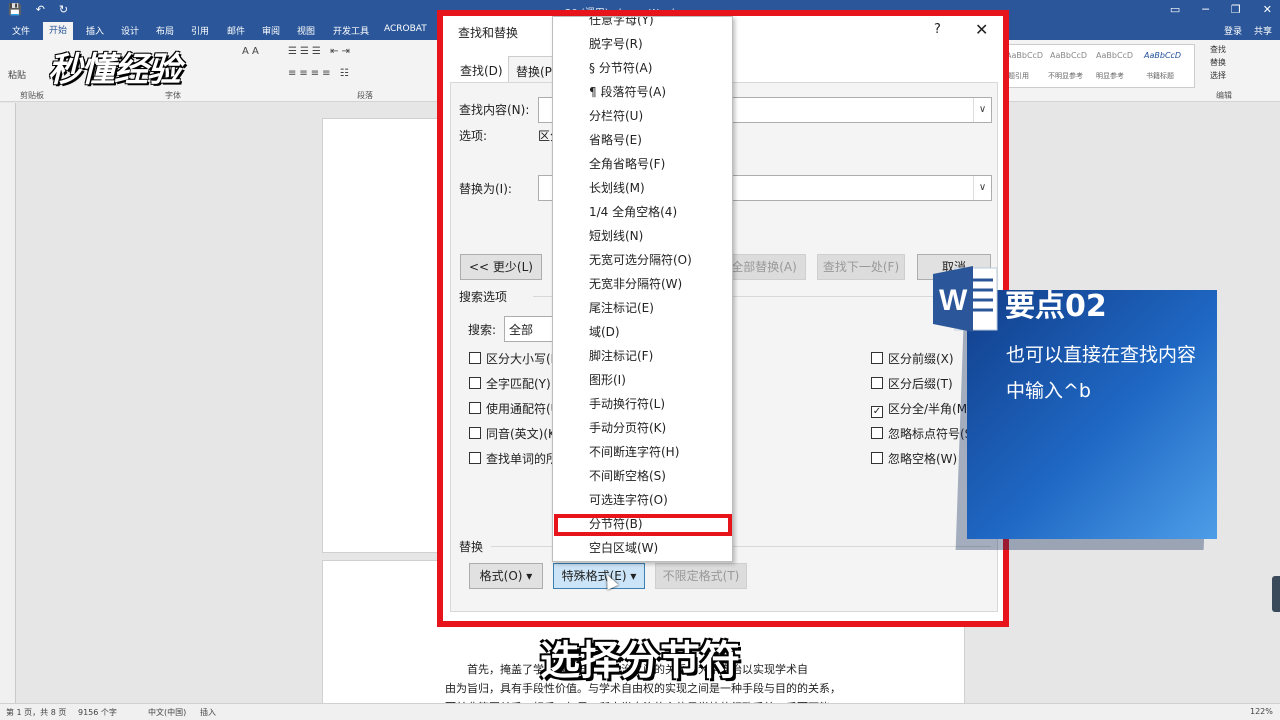  I want to click on video-caption: 选择分节符, so click(640, 661).